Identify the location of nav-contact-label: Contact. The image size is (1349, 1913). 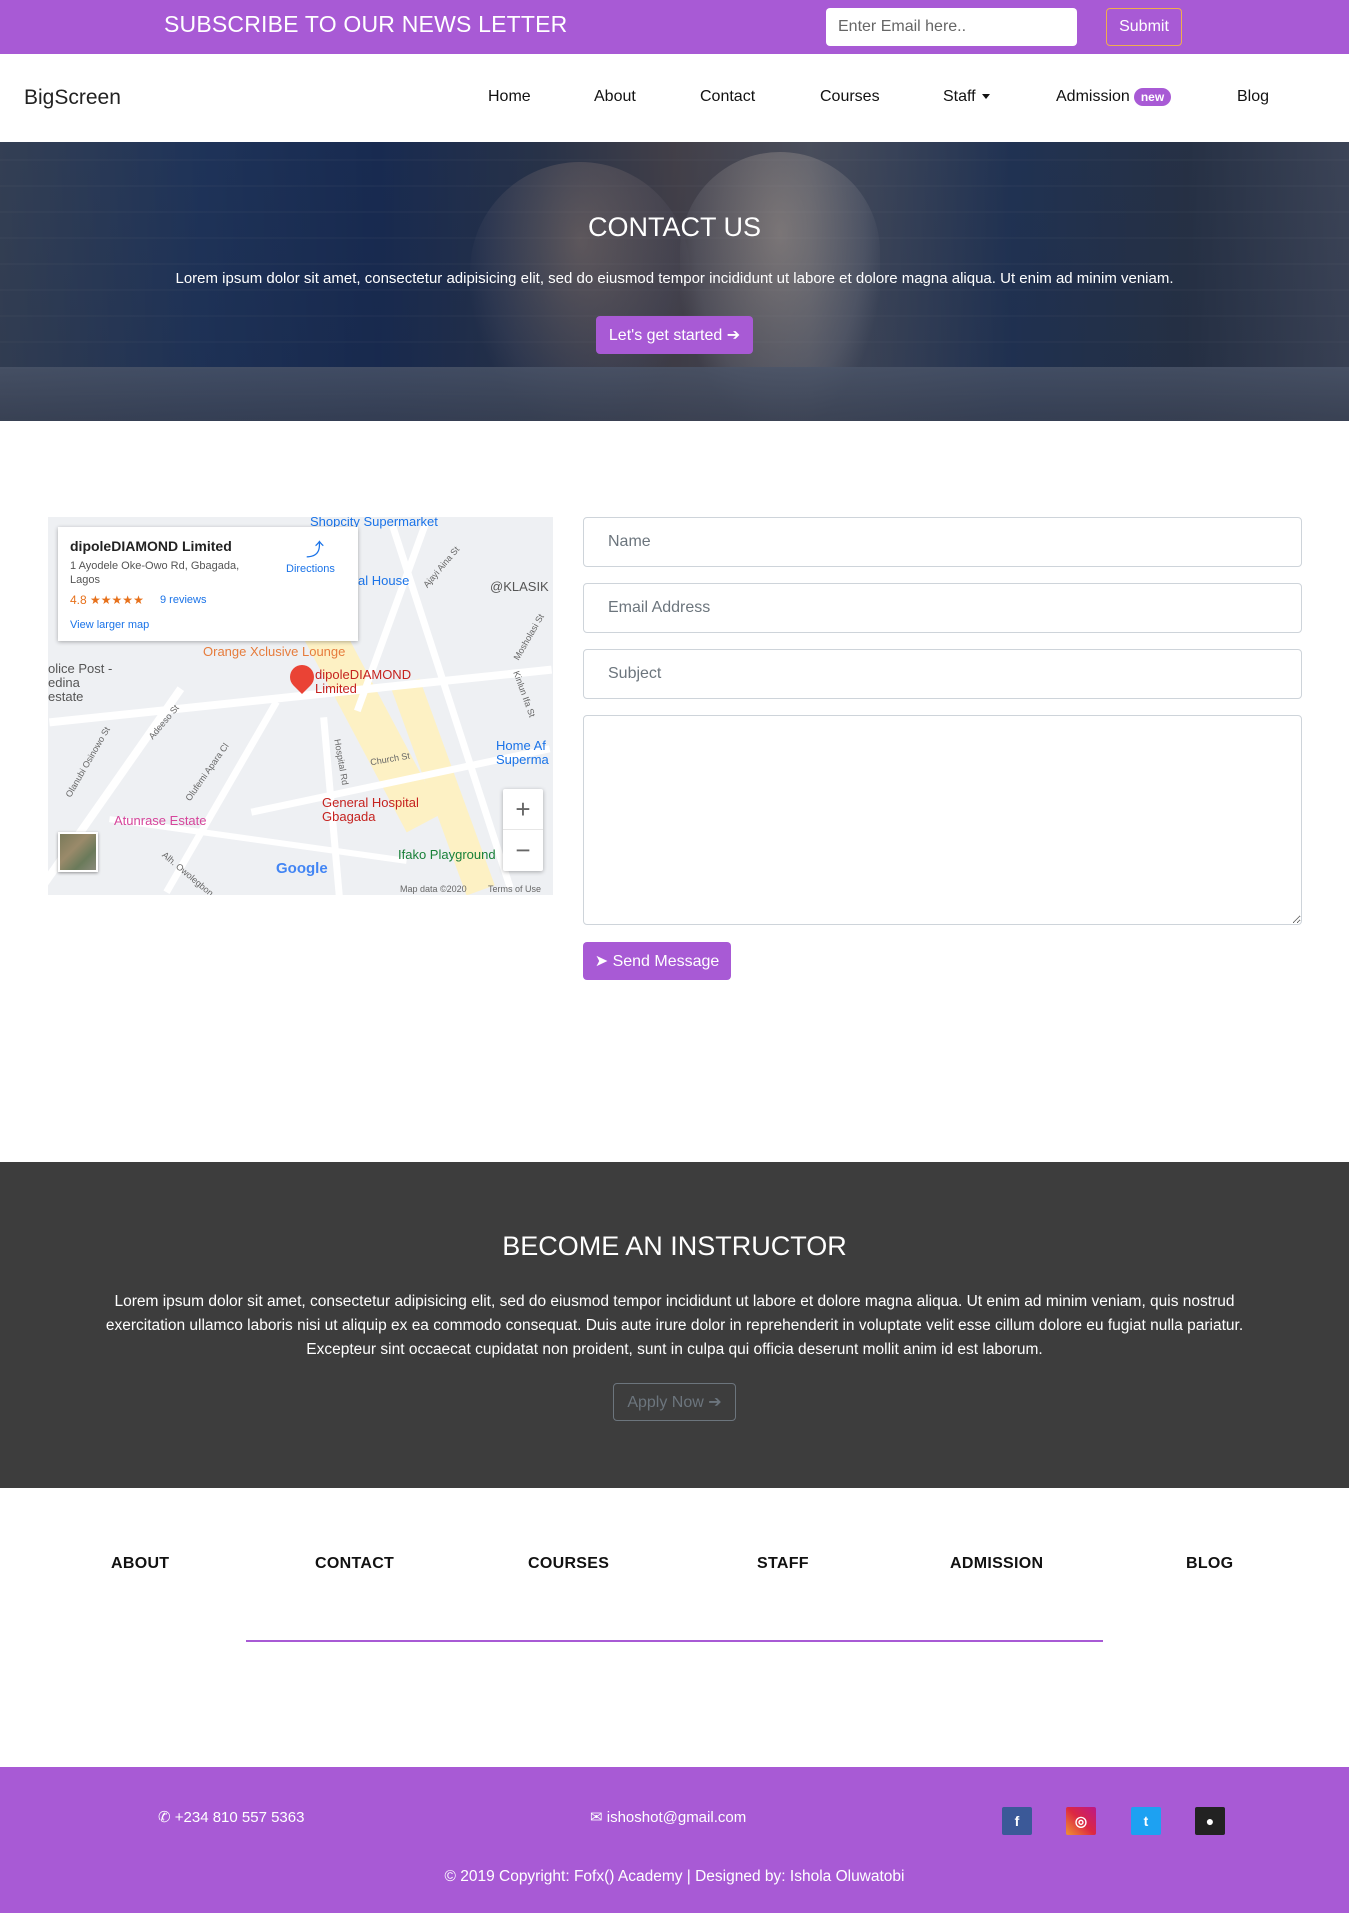
(728, 96).